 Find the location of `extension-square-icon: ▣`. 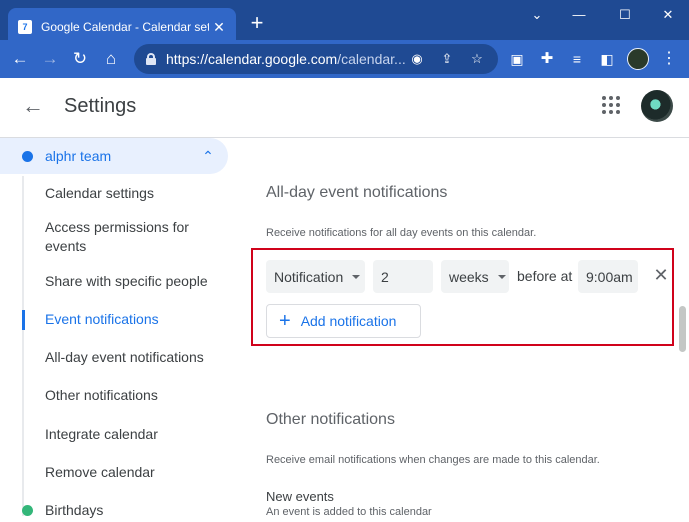

extension-square-icon: ▣ is located at coordinates (517, 59).